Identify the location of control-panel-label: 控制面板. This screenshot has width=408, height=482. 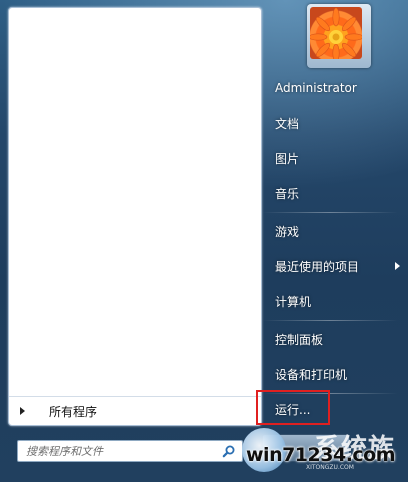
(299, 339).